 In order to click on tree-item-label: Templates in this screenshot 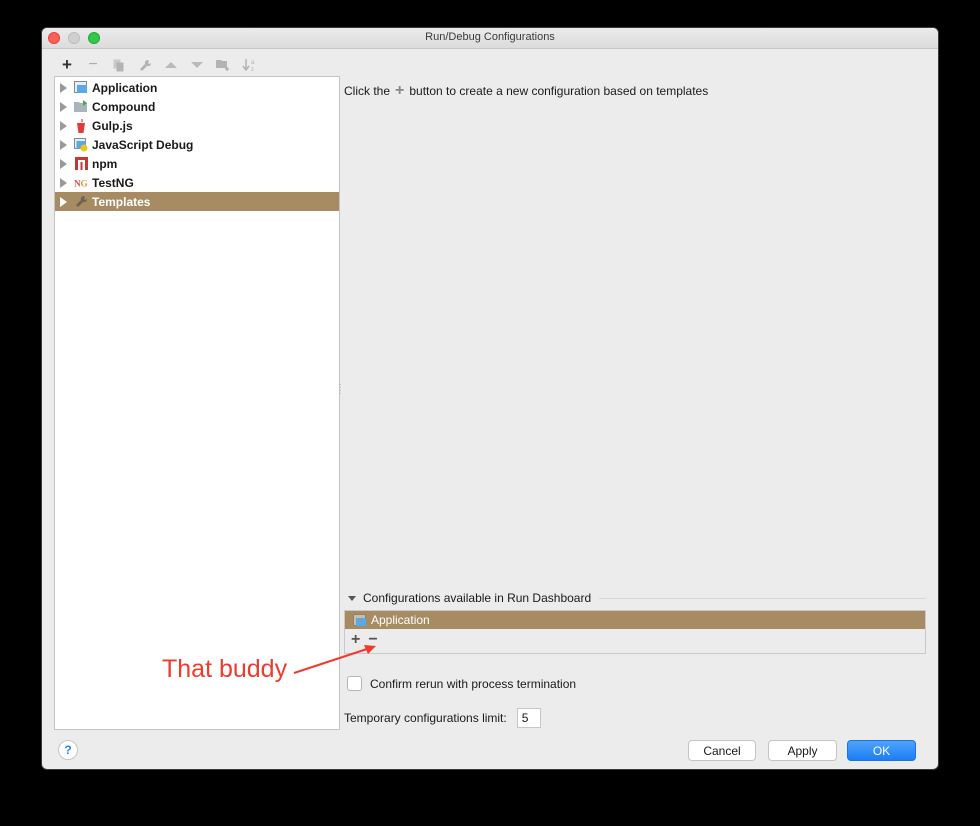, I will do `click(121, 201)`.